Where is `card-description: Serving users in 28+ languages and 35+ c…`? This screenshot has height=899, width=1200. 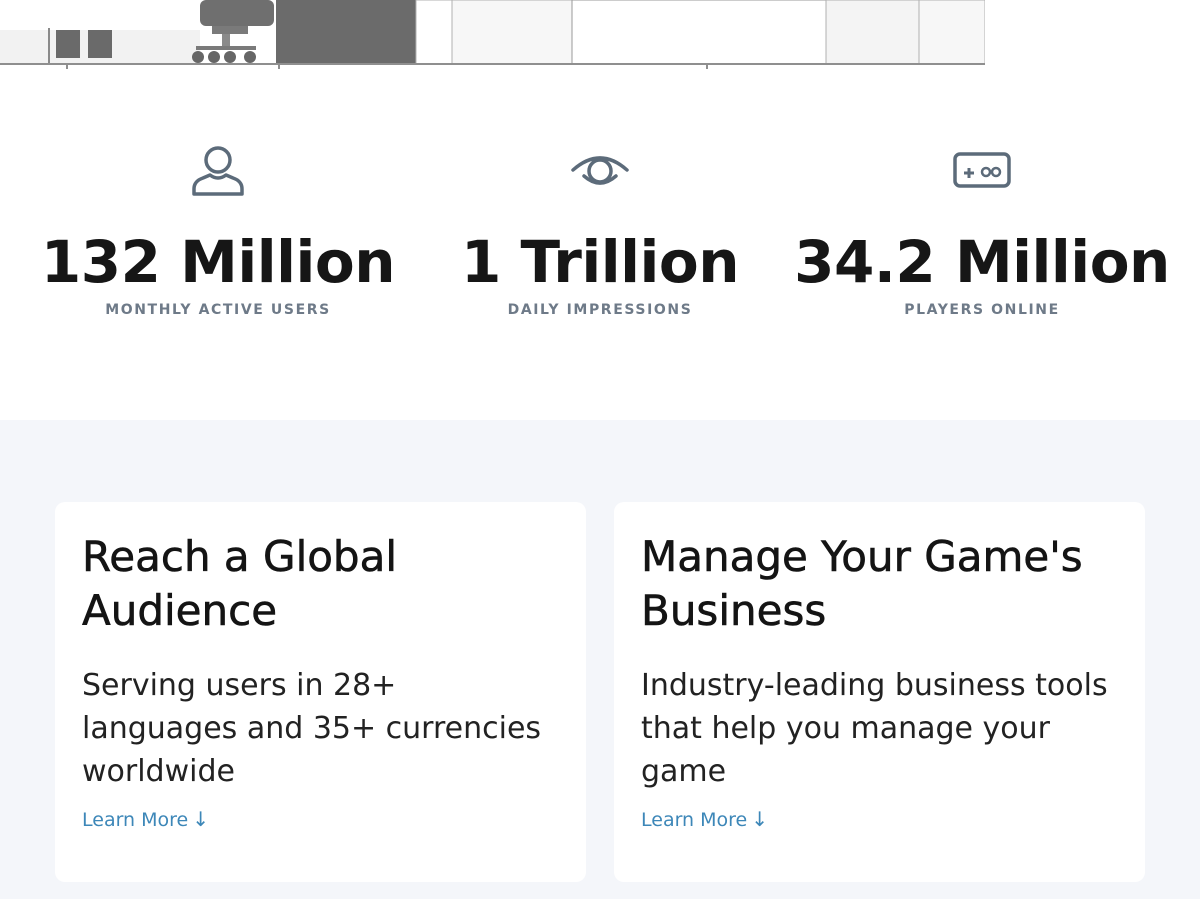
card-description: Serving users in 28+ languages and 35+ c… is located at coordinates (312, 728).